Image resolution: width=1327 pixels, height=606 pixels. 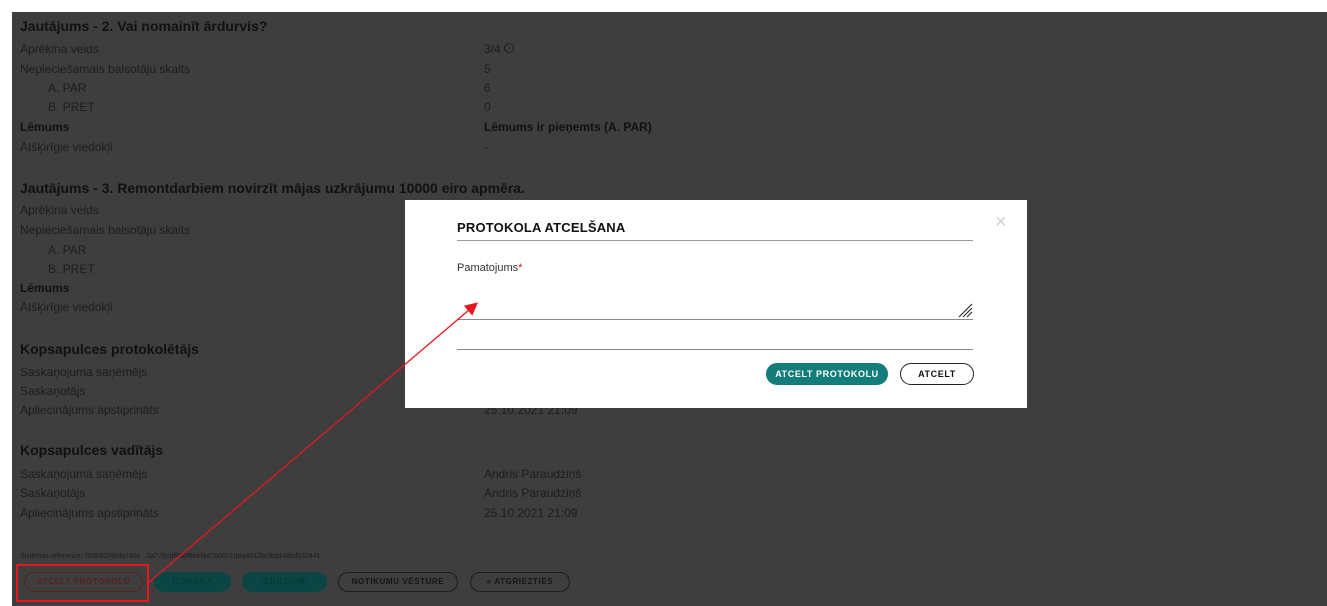 What do you see at coordinates (715, 240) in the screenshot?
I see `modal-title-divider` at bounding box center [715, 240].